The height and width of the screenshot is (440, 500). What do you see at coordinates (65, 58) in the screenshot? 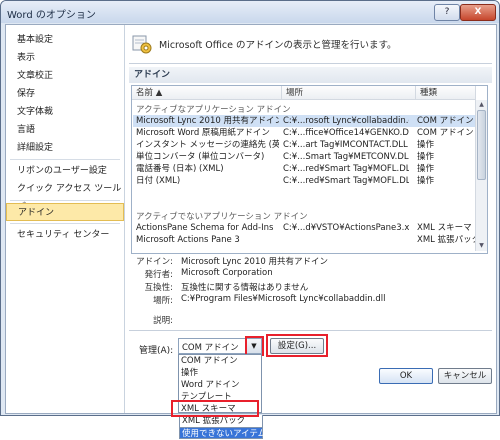
I see `sidebar-item-display: 表示` at bounding box center [65, 58].